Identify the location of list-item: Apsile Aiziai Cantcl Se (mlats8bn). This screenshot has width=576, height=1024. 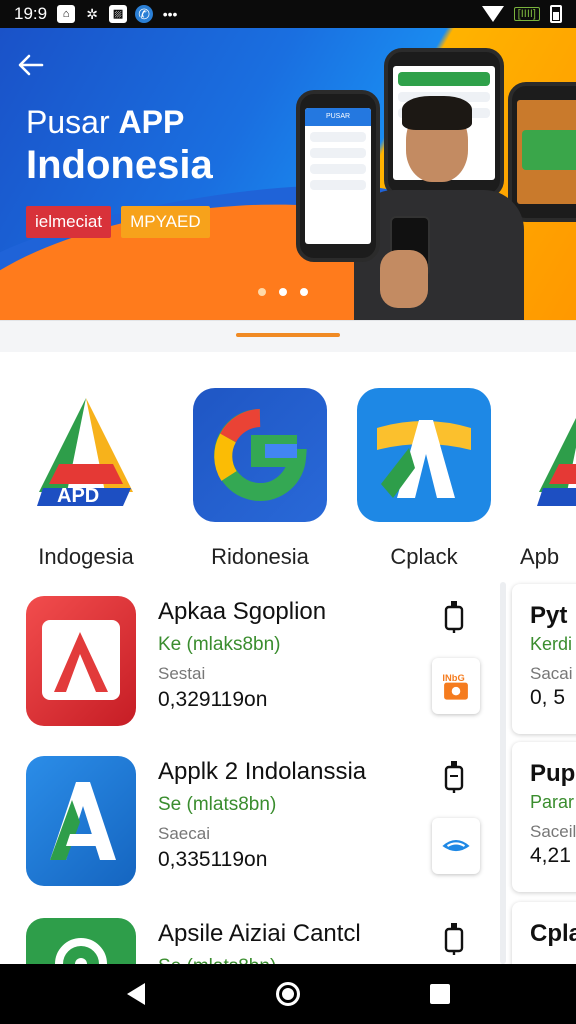
(257, 934).